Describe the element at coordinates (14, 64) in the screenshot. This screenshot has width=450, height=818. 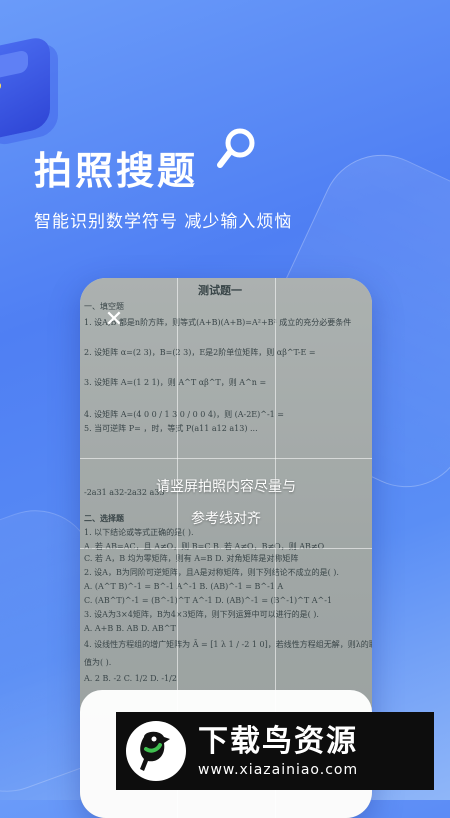
I see `decorative-cube-face` at that location.